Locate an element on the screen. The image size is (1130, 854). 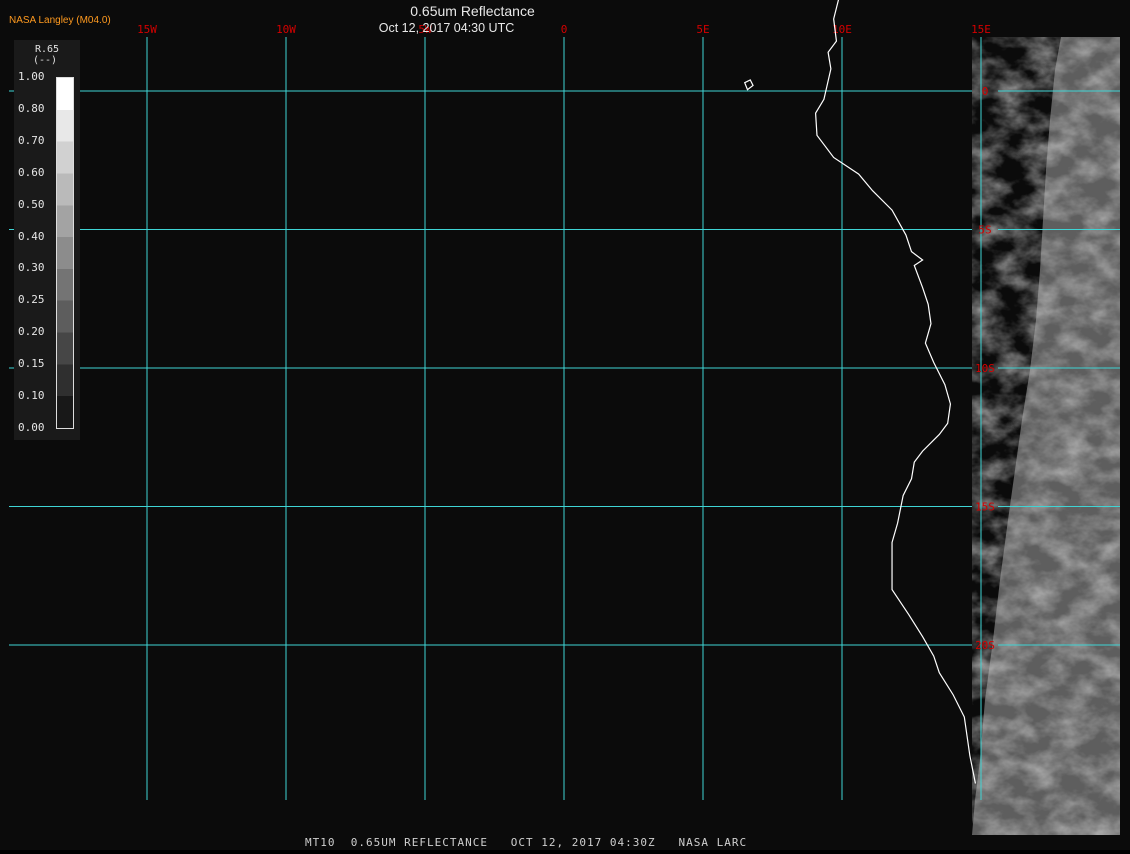
legend-tick-label: 0.40 is located at coordinates (31, 236).